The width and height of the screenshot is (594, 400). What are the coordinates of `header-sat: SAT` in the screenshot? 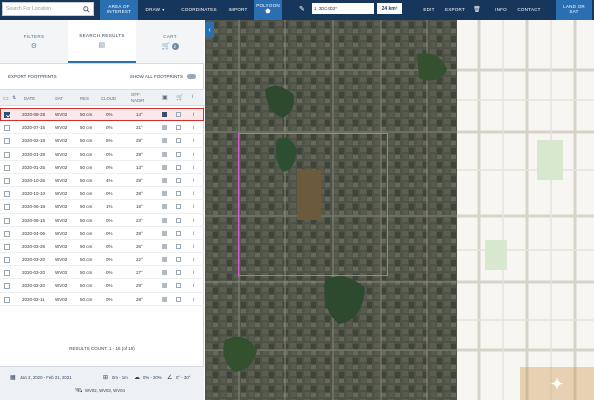 It's located at (59, 98).